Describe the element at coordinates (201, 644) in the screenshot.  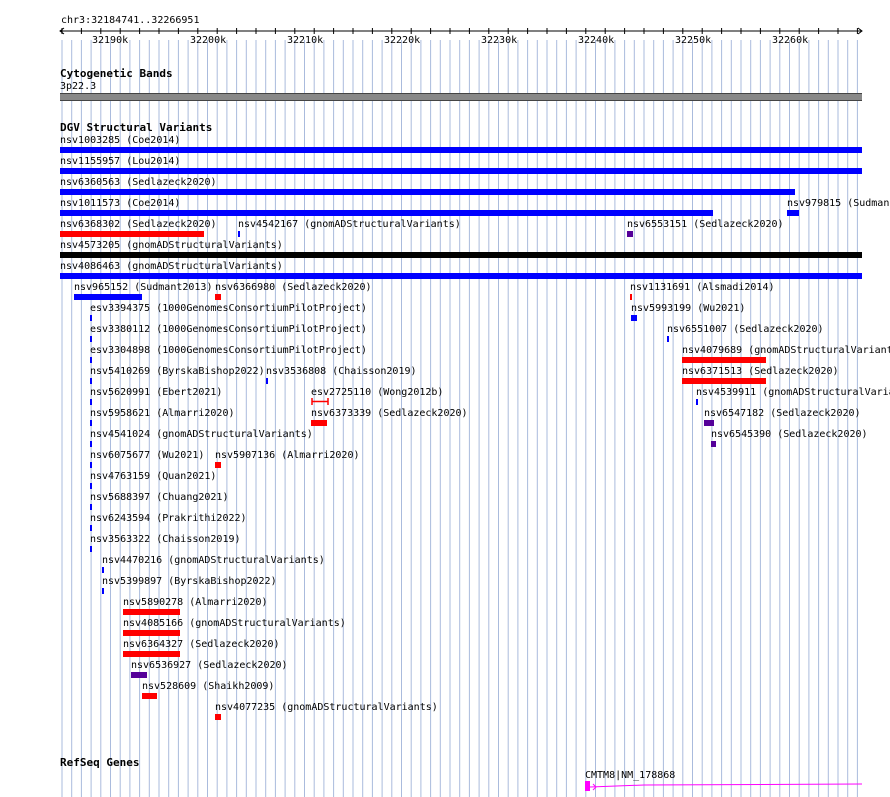
I see `variant-label: nsv6364327 (Sedlazeck2020)` at that location.